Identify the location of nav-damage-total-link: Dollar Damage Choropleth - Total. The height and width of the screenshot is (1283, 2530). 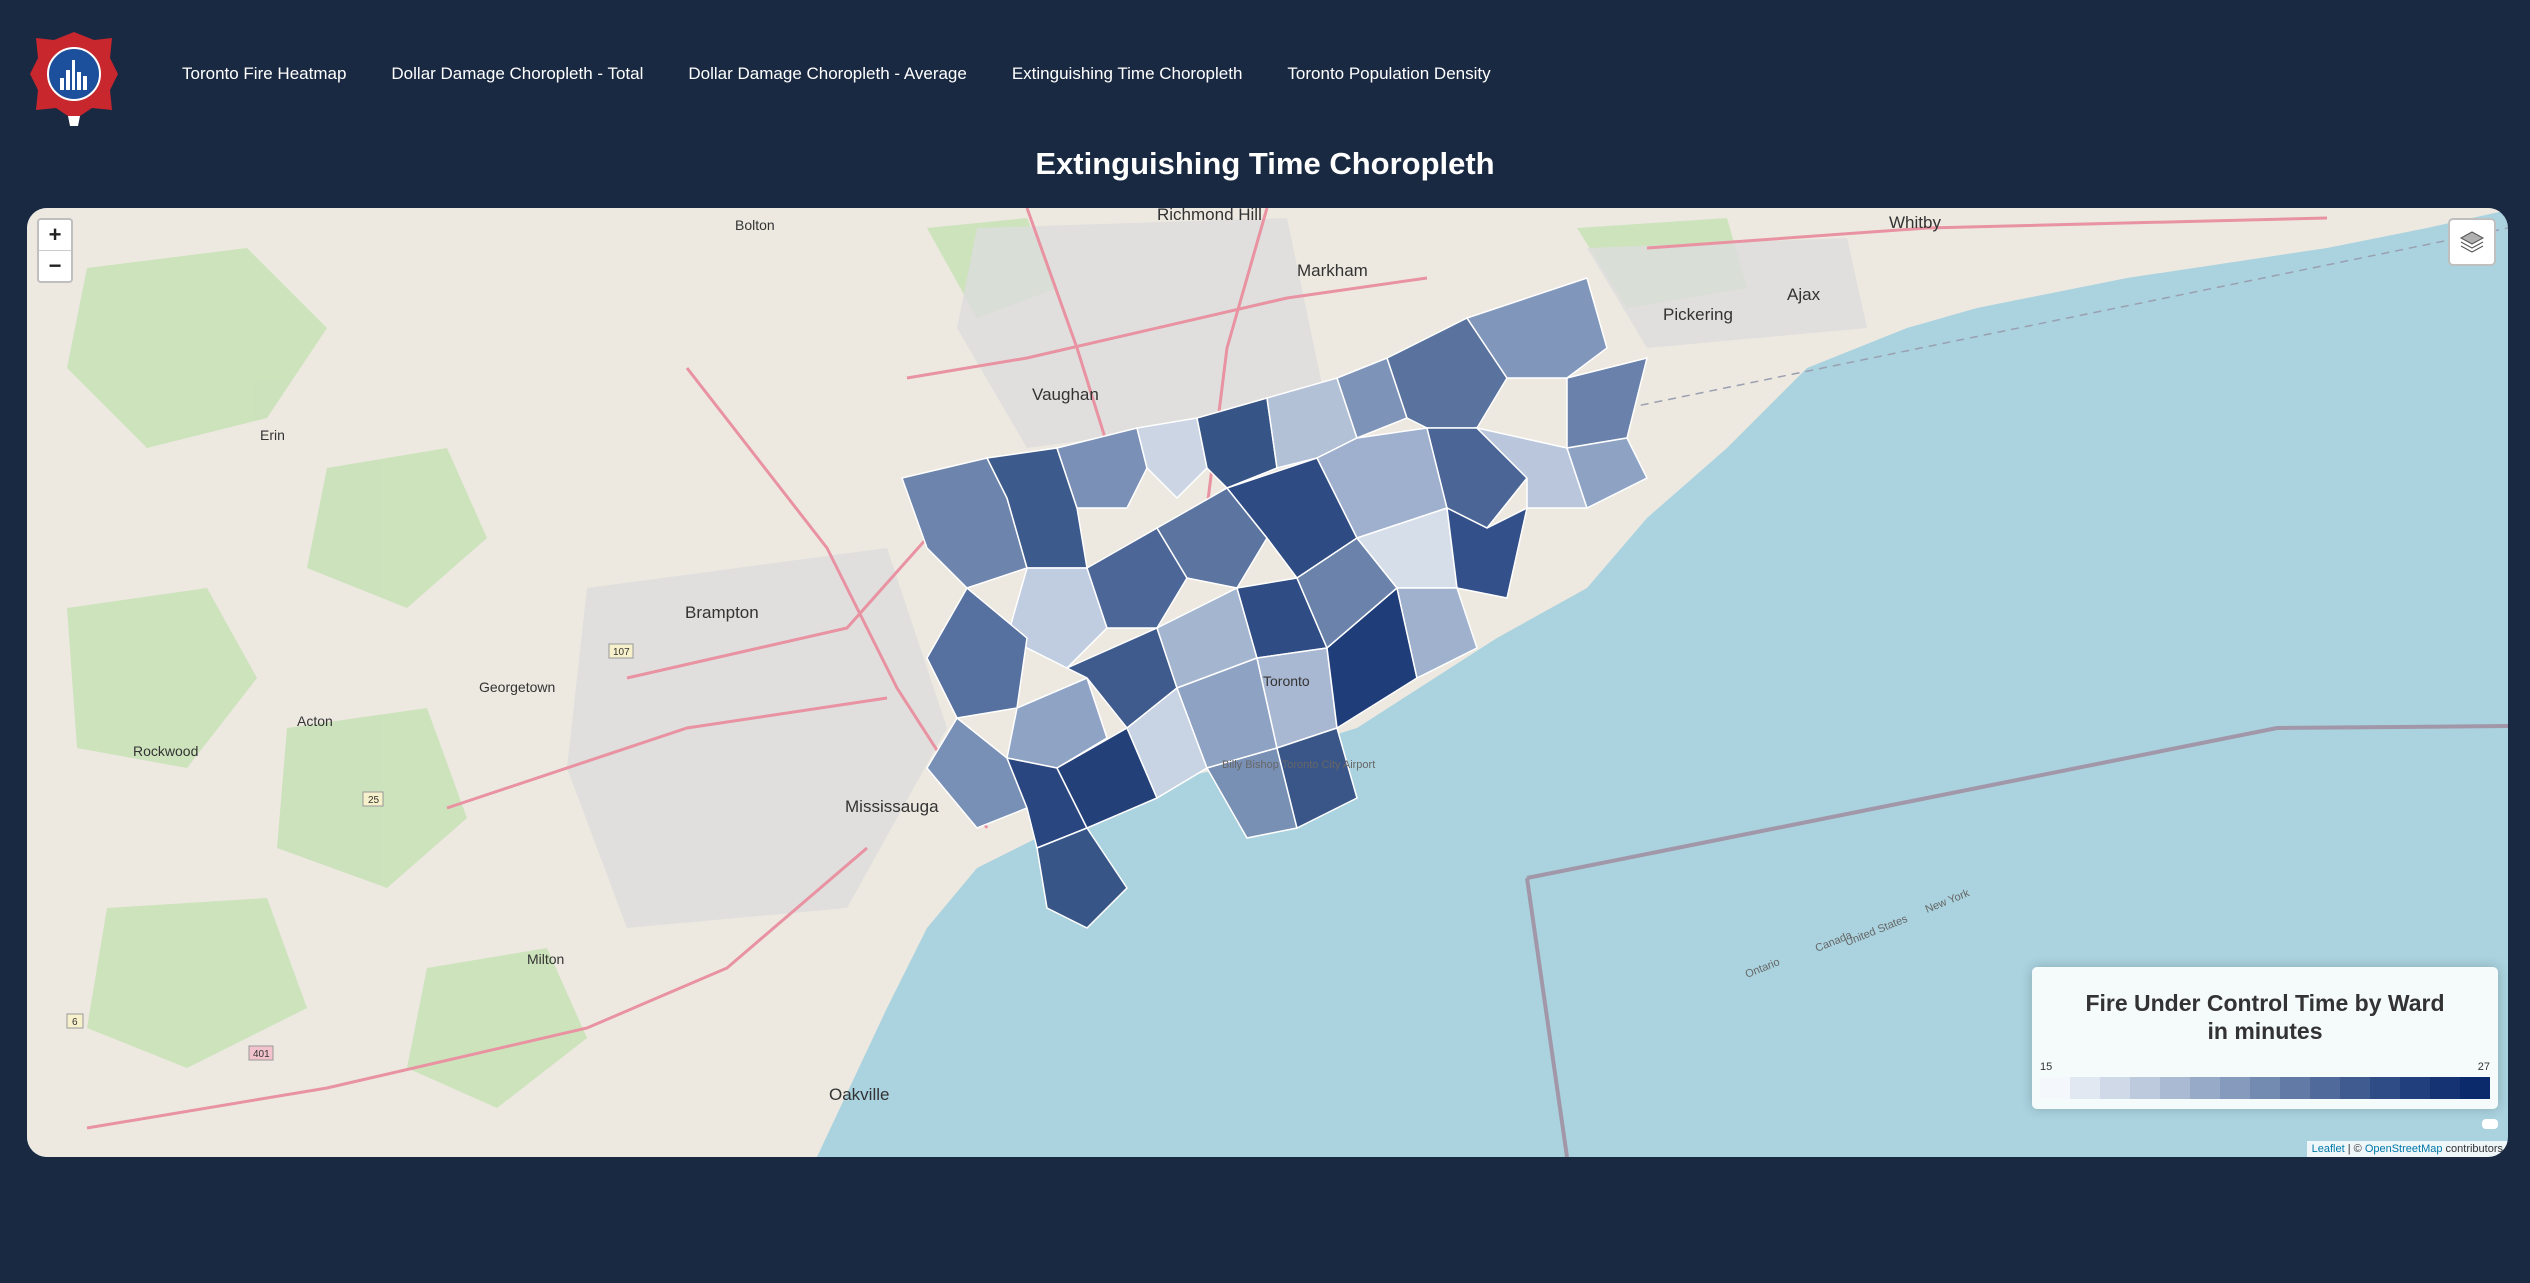
(517, 74).